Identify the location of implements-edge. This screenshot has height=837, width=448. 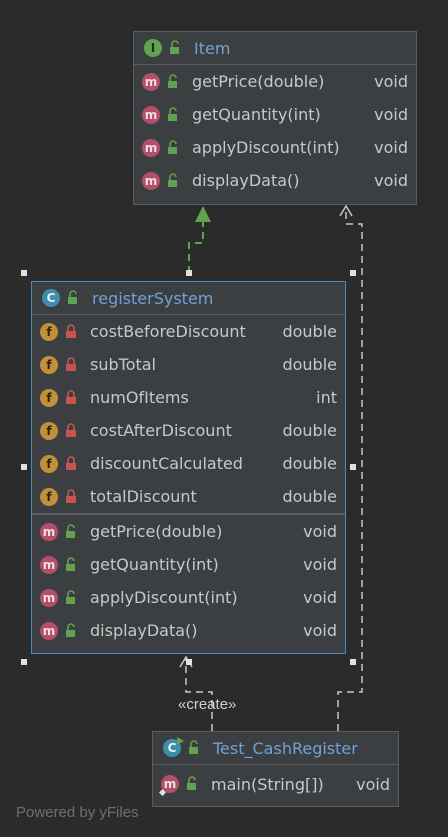
(196, 247).